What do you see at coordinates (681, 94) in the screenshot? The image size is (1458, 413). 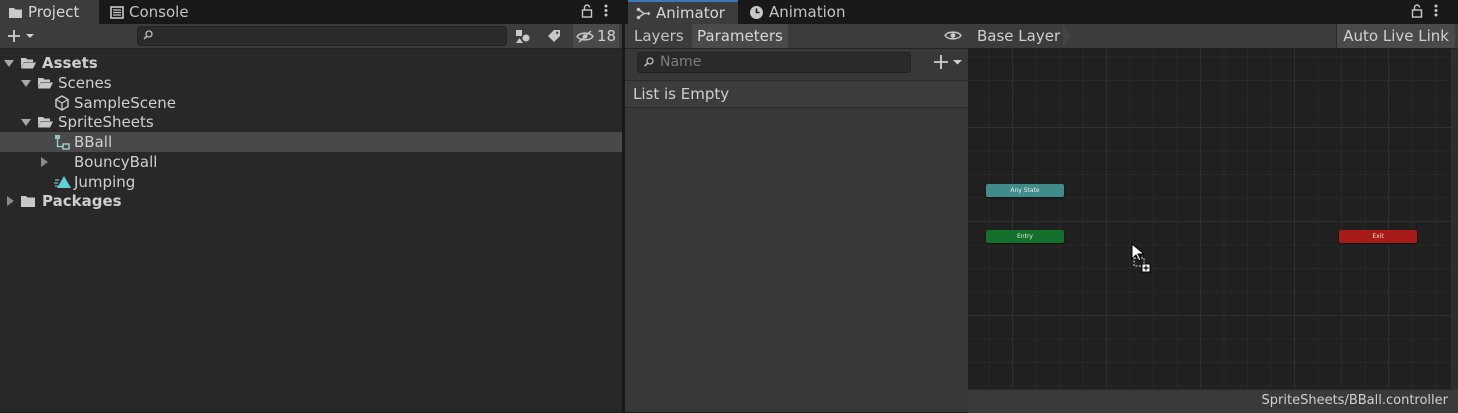 I see `list-empty-text: List is Empty` at bounding box center [681, 94].